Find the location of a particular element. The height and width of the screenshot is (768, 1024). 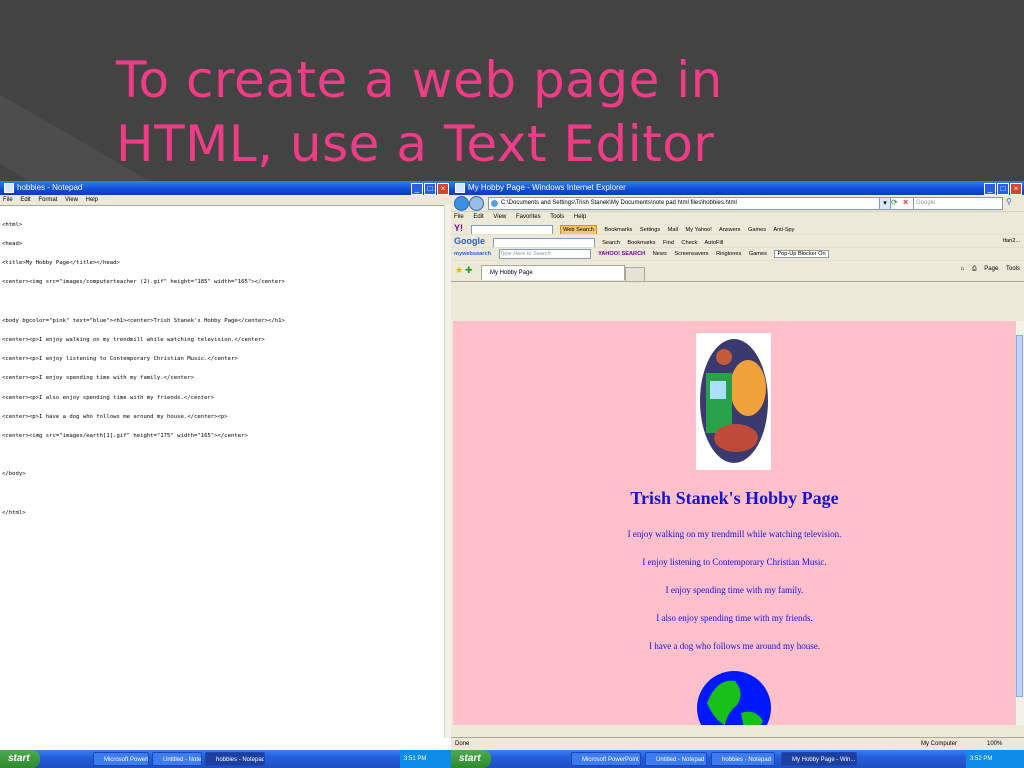

page-paragraph: I enjoy spending time with my family. is located at coordinates (734, 590).